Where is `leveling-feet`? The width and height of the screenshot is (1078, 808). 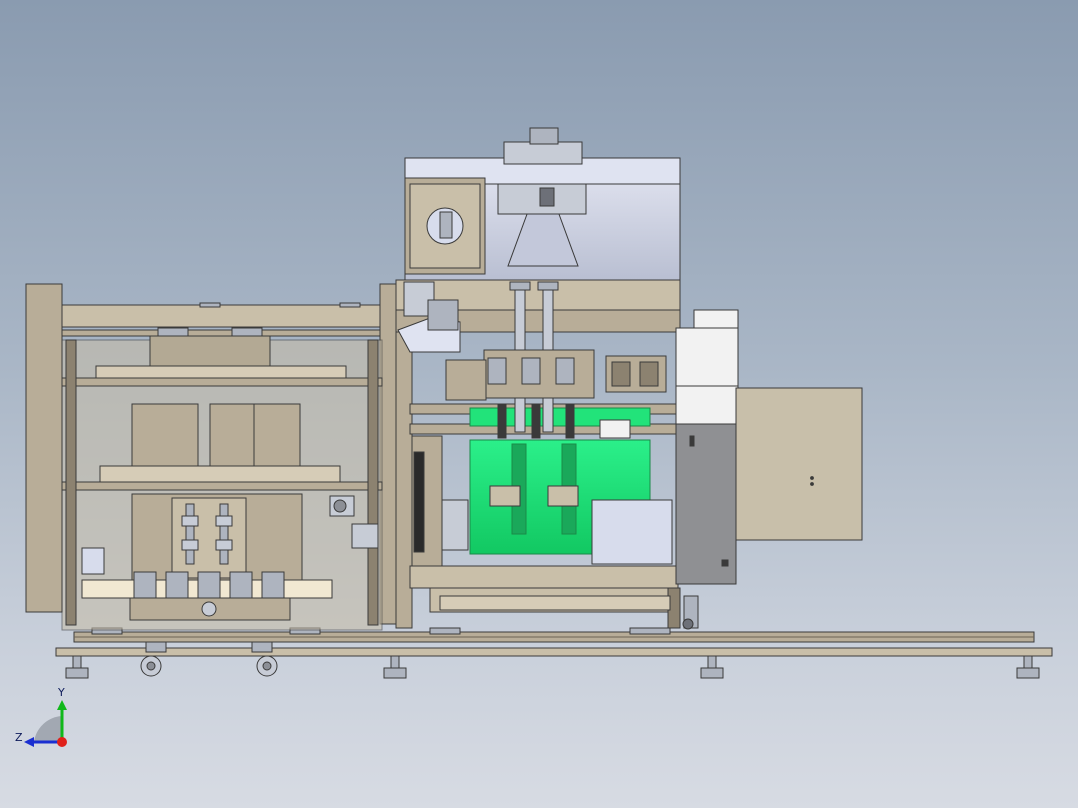 leveling-feet is located at coordinates (552, 667).